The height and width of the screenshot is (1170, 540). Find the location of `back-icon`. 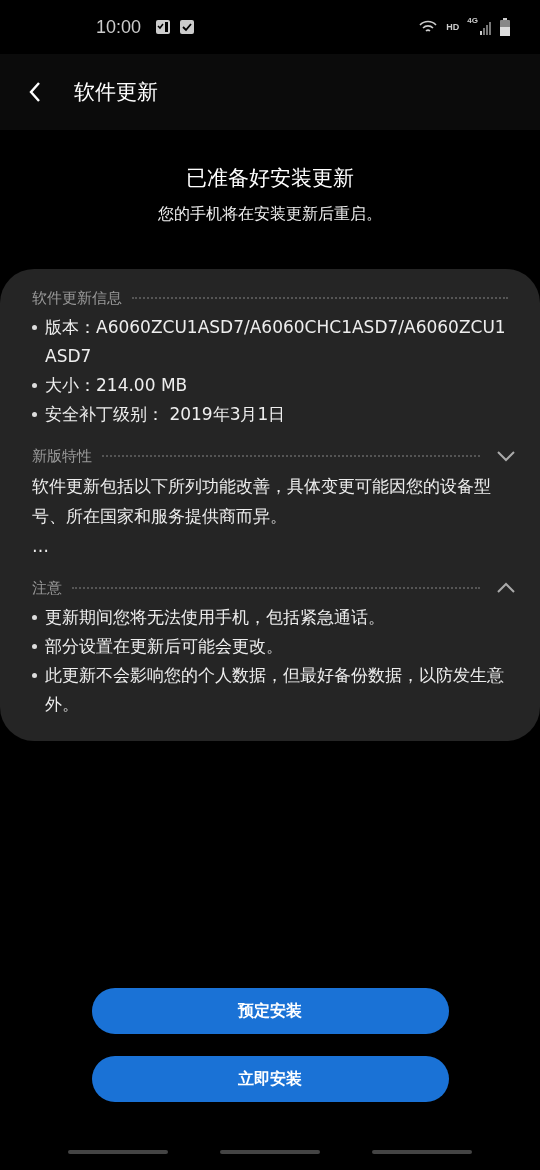

back-icon is located at coordinates (35, 92).